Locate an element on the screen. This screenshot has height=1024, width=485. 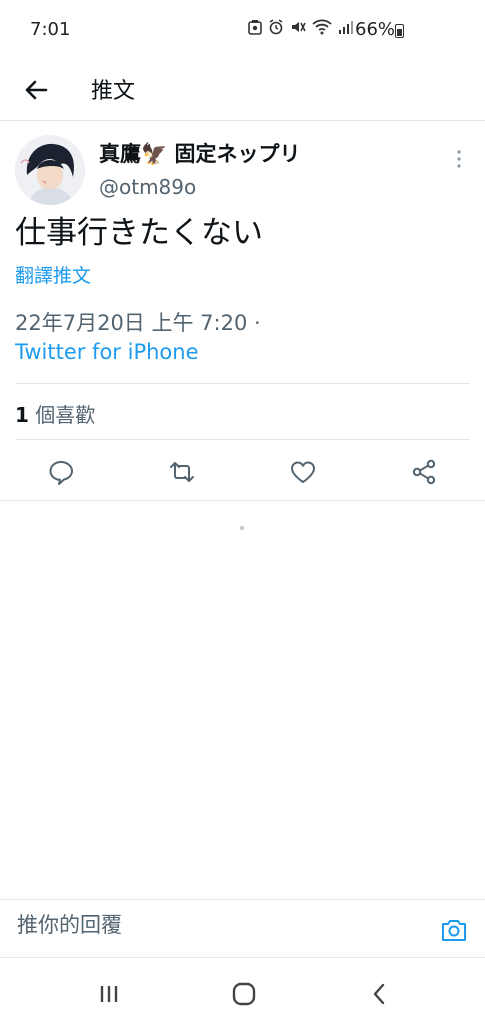
recent-apps-icon is located at coordinates (109, 994).